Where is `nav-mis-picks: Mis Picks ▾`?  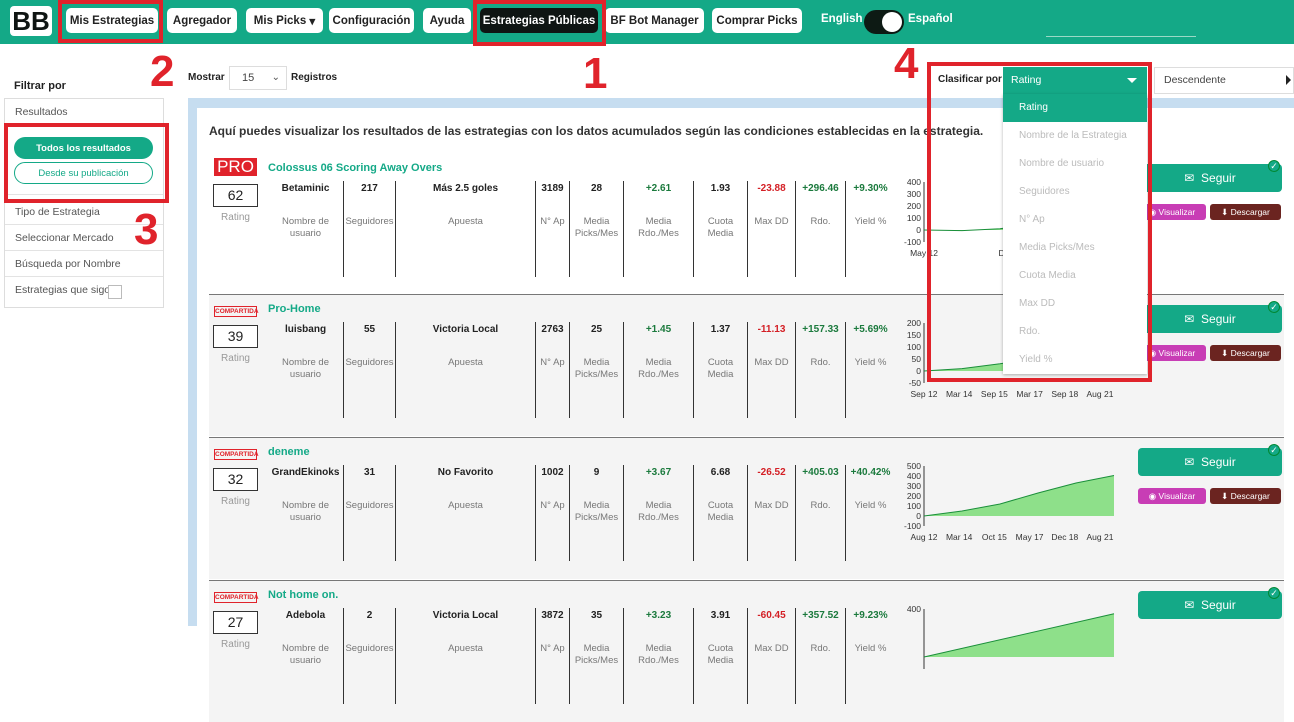 nav-mis-picks: Mis Picks ▾ is located at coordinates (284, 20).